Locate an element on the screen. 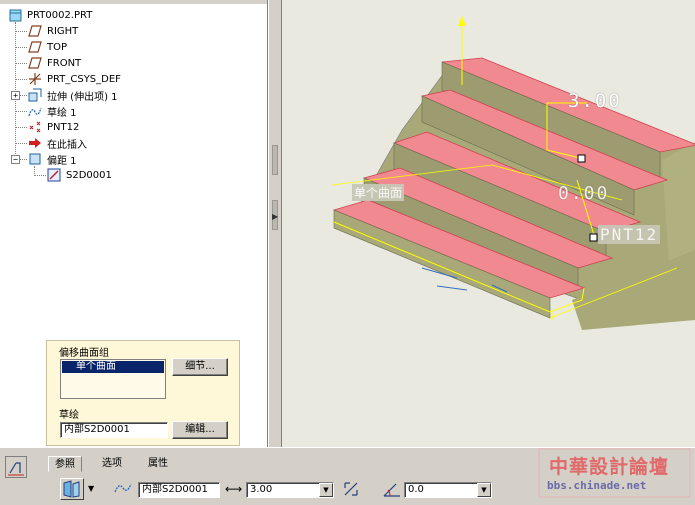 This screenshot has height=505, width=695. surface-label: 单个曲面 is located at coordinates (378, 192).